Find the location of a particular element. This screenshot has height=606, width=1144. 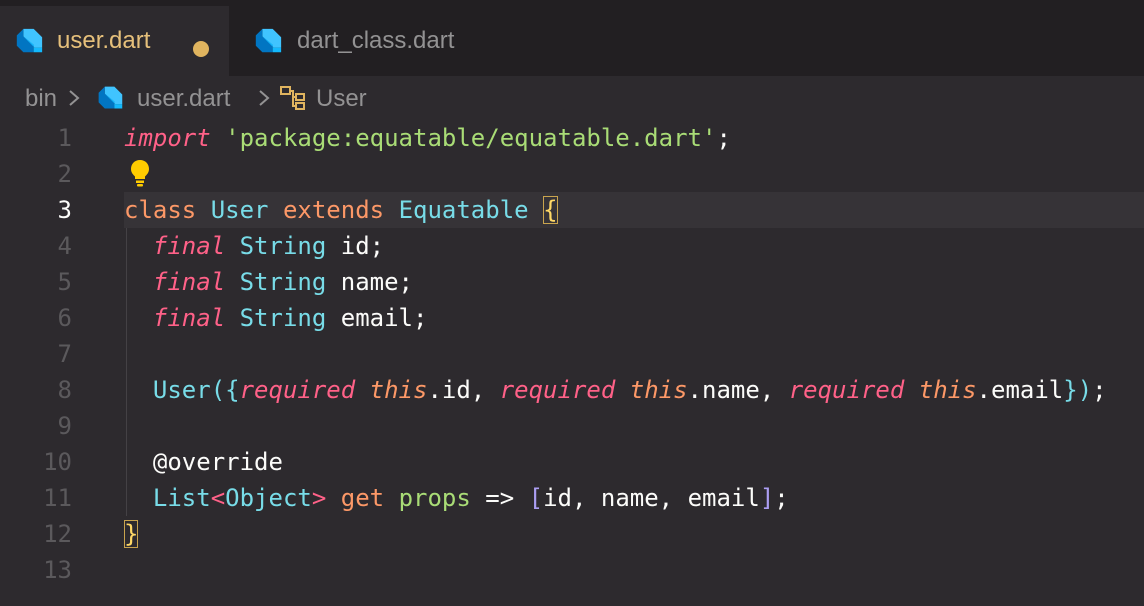

indent-guide is located at coordinates (126, 354).